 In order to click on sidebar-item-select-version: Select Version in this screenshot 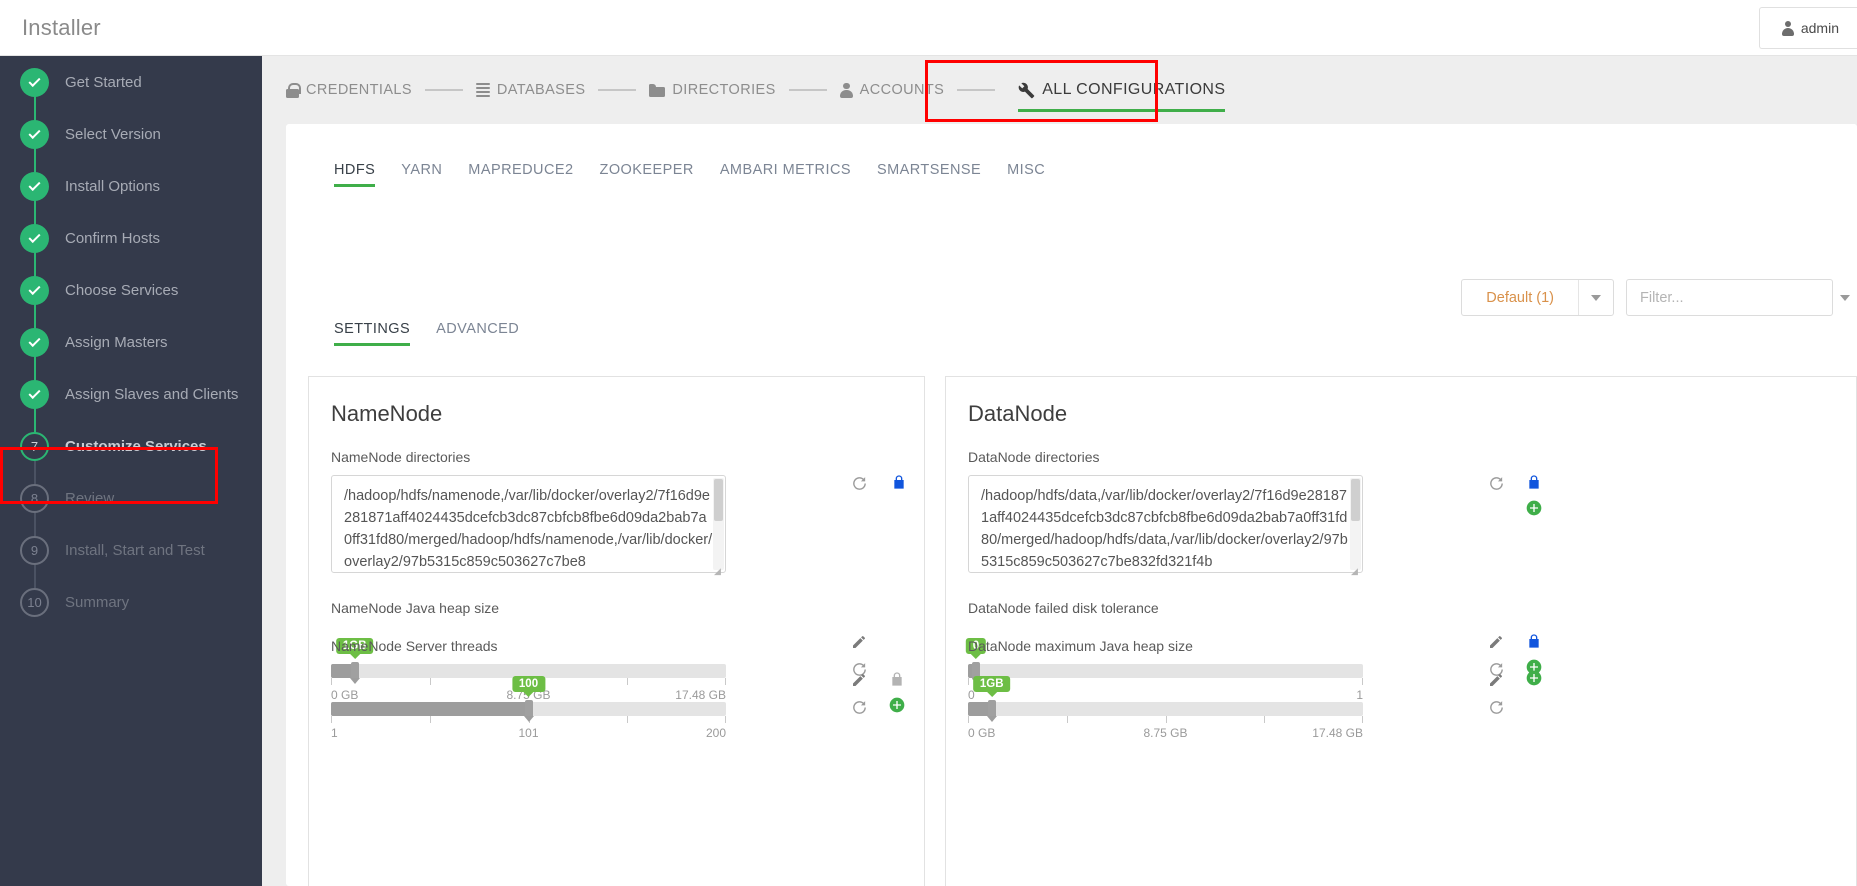, I will do `click(131, 141)`.